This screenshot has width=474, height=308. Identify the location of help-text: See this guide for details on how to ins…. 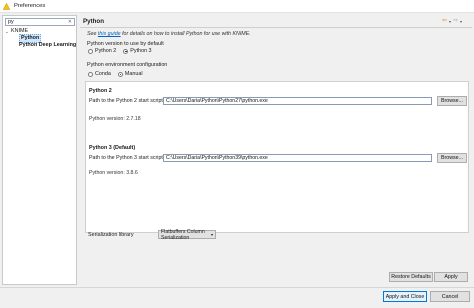
(169, 34).